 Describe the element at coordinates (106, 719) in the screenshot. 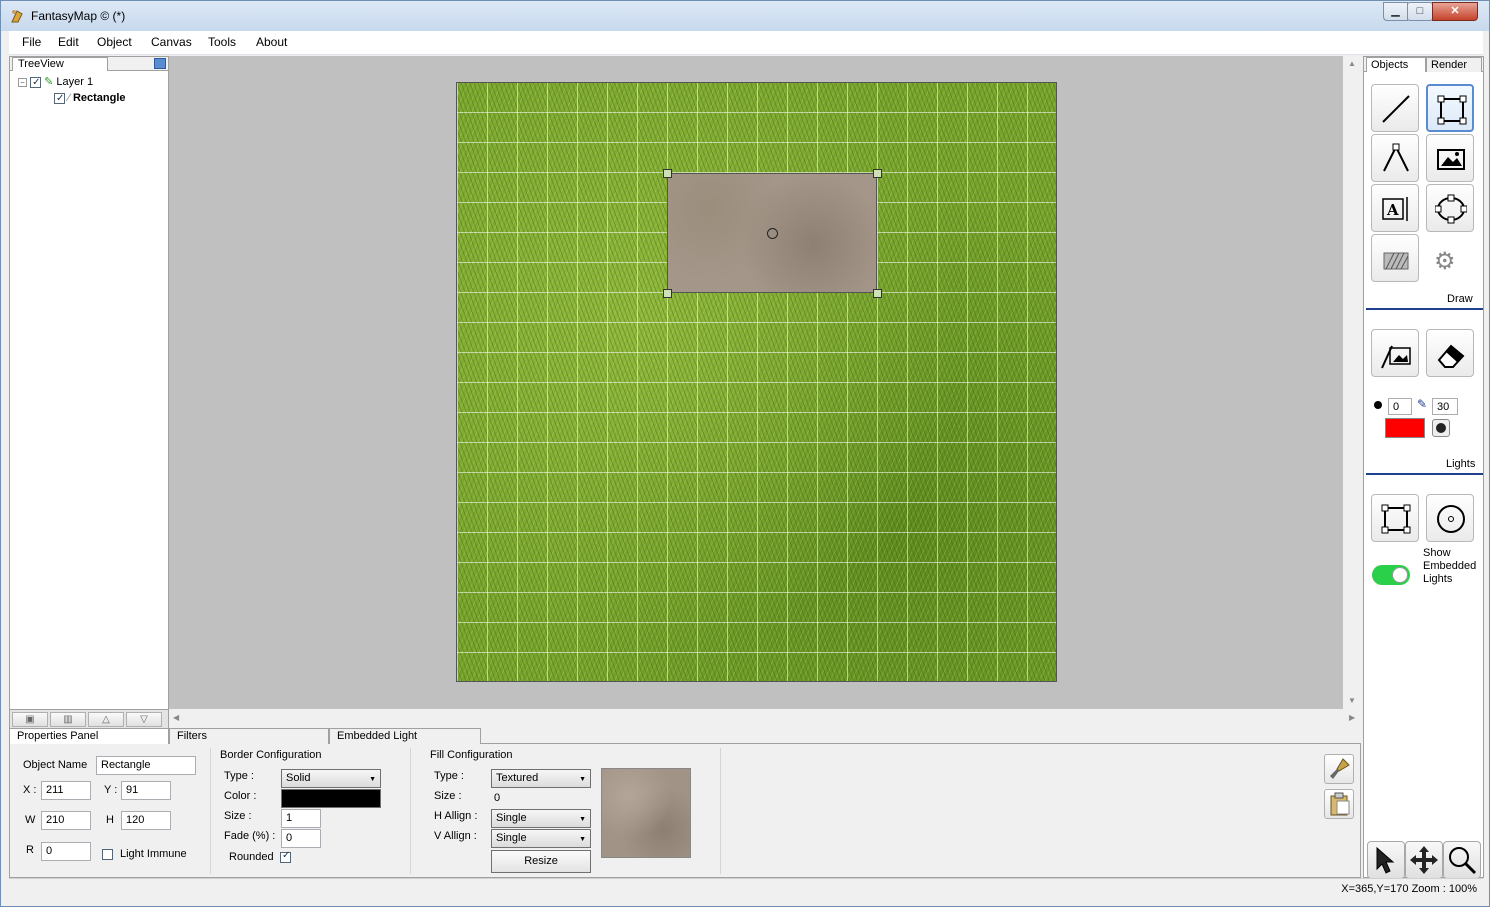

I see `move-up-button: △` at that location.